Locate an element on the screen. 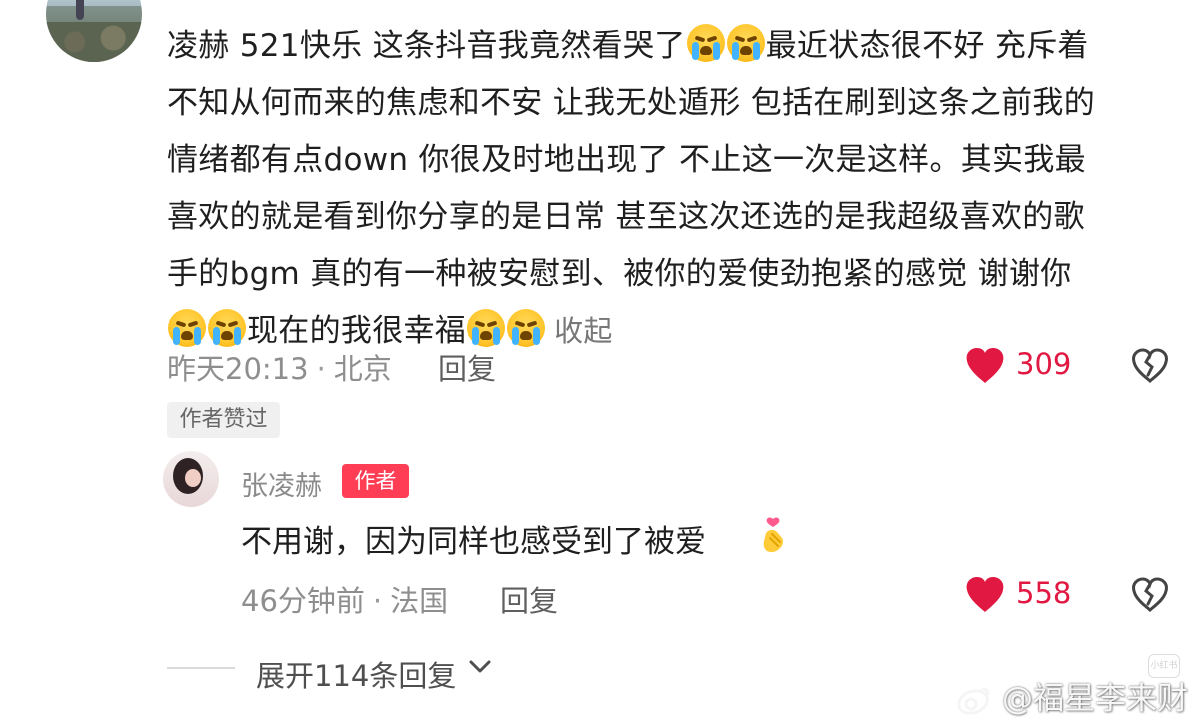  reply-time: 46分钟前 is located at coordinates (303, 601).